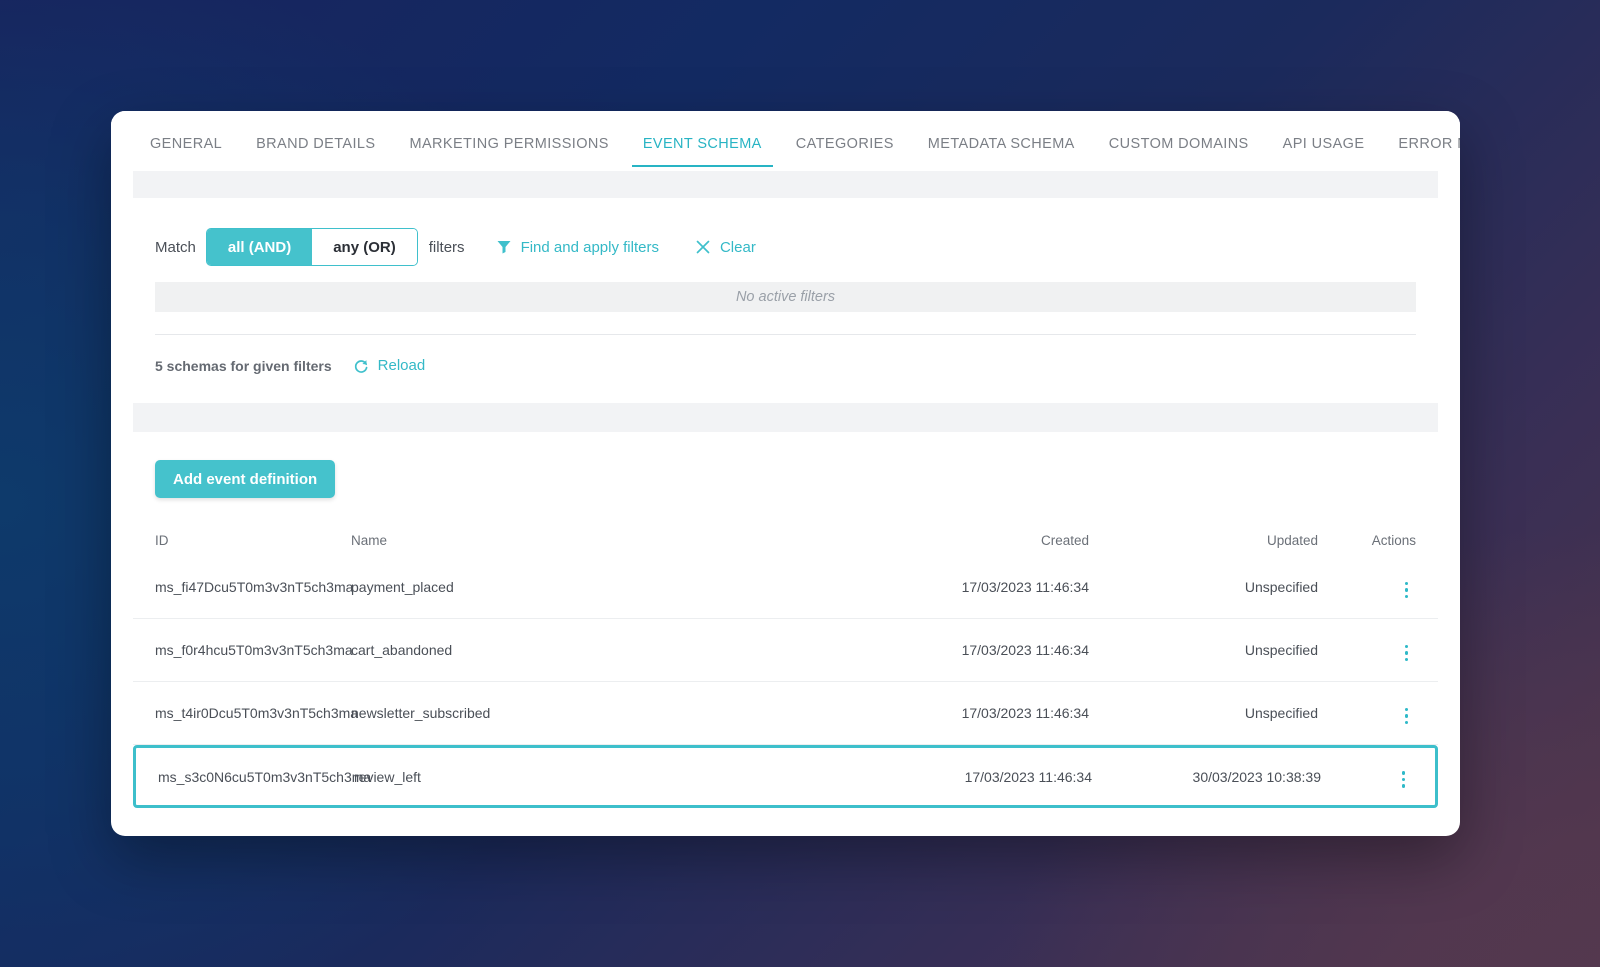 The width and height of the screenshot is (1600, 967). Describe the element at coordinates (1256, 776) in the screenshot. I see `cell-updated: 30/03/2023 10:38:39` at that location.